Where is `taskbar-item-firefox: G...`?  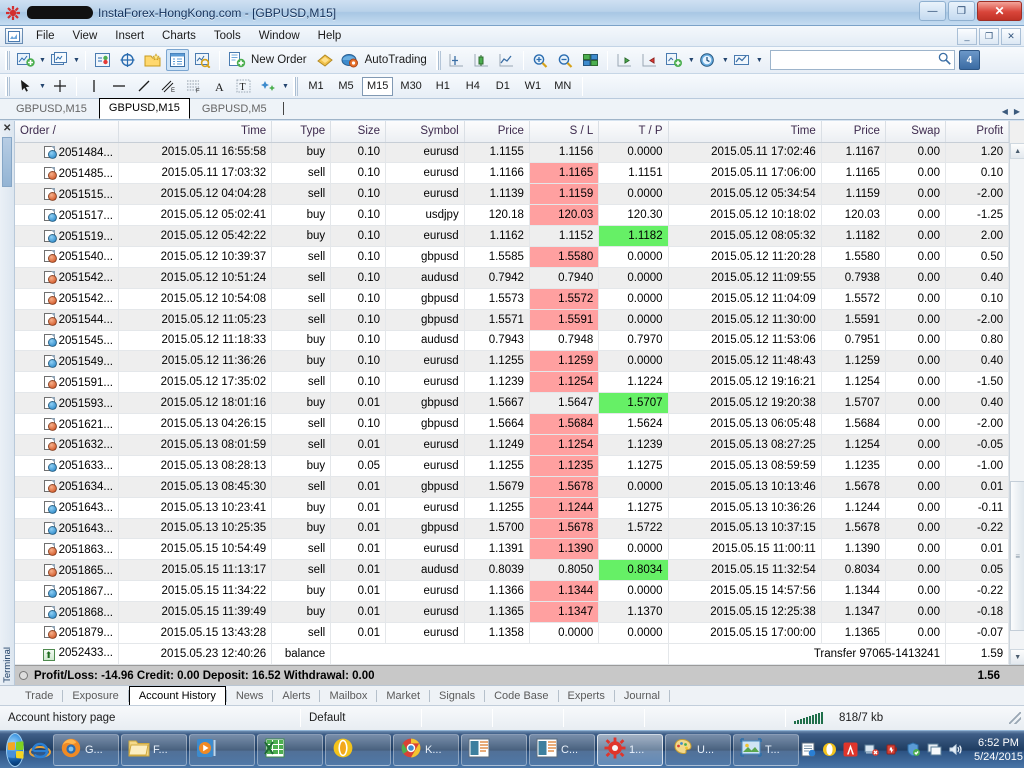 taskbar-item-firefox: G... is located at coordinates (86, 749).